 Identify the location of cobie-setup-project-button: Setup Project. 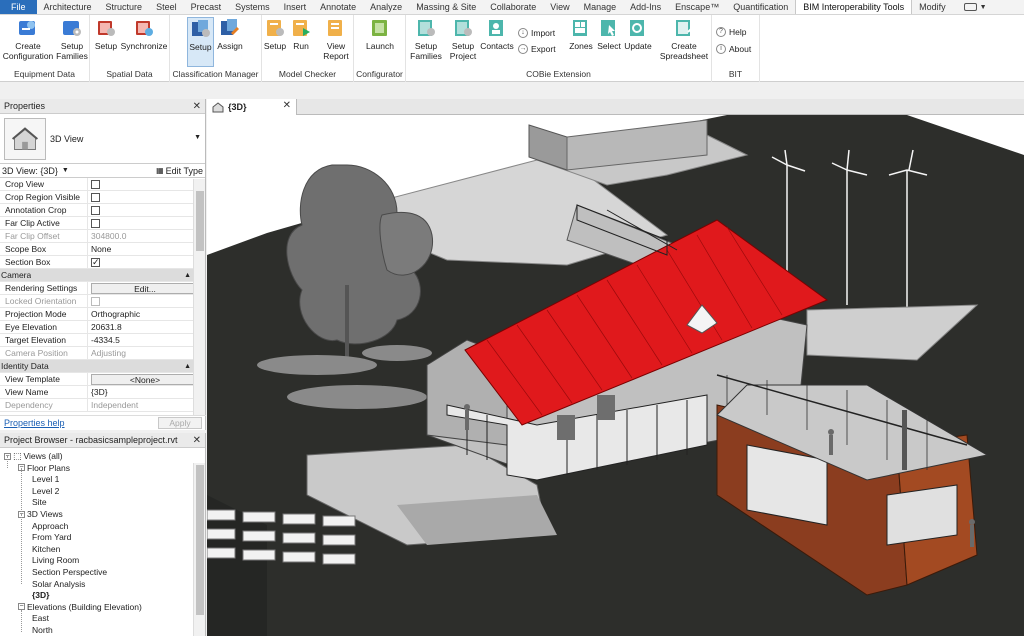
(463, 39).